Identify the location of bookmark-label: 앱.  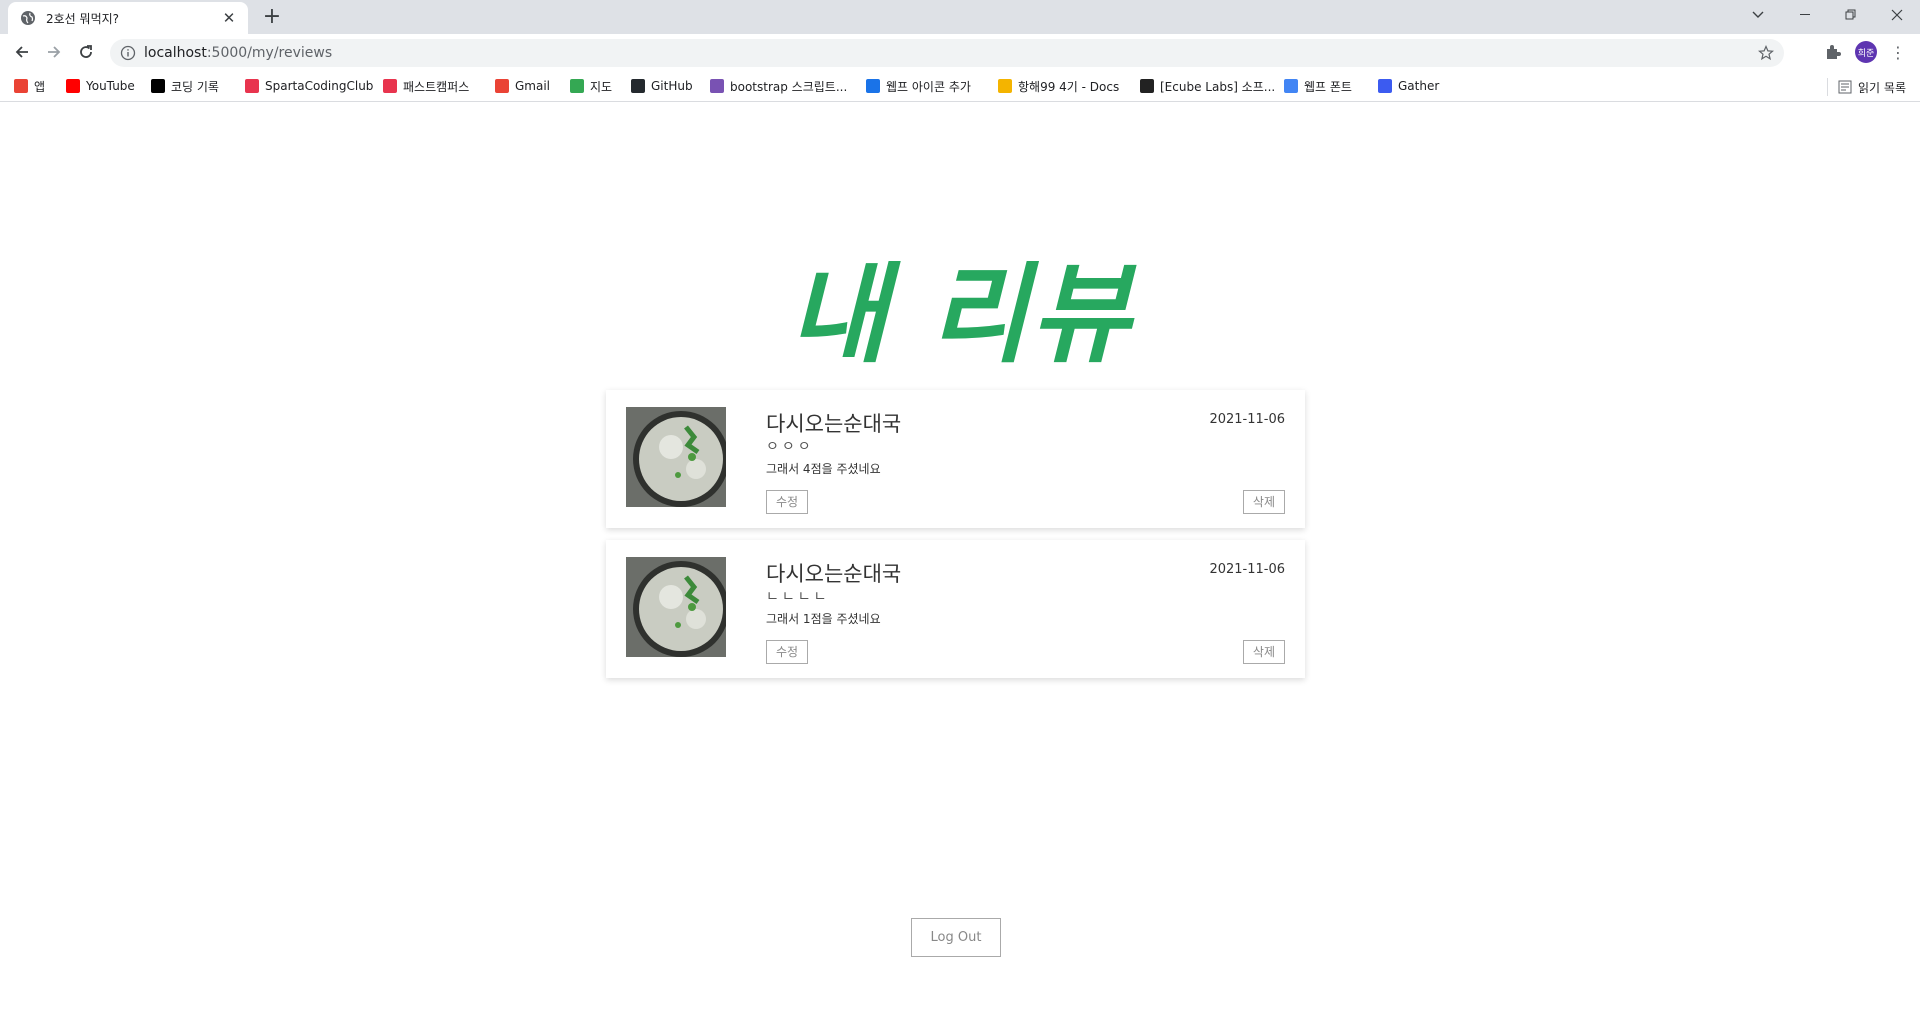
(40, 86).